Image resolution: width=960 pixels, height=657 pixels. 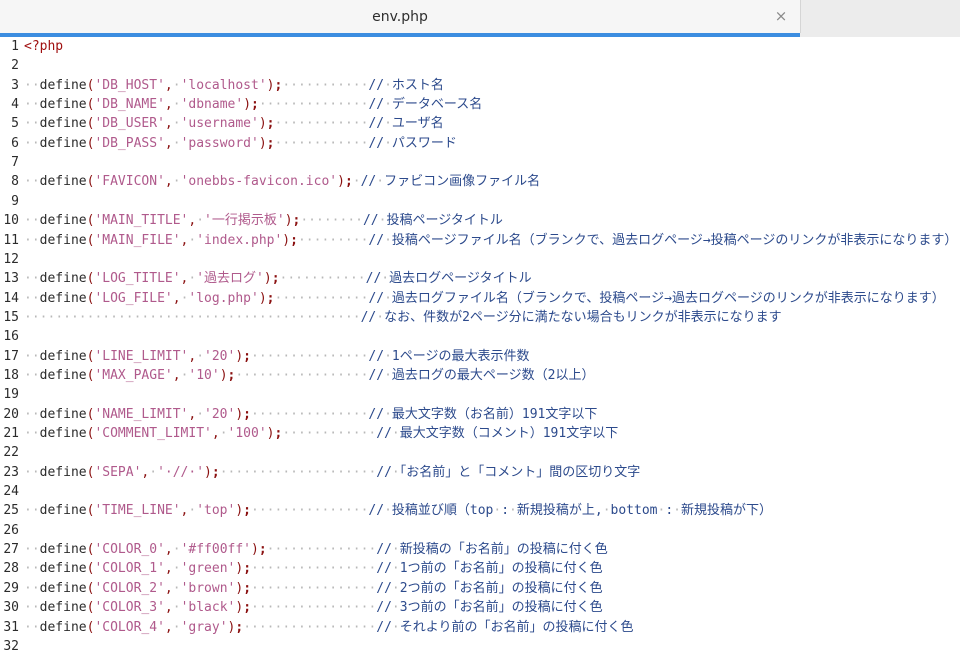 What do you see at coordinates (480, 531) in the screenshot?
I see `code-line: 26` at bounding box center [480, 531].